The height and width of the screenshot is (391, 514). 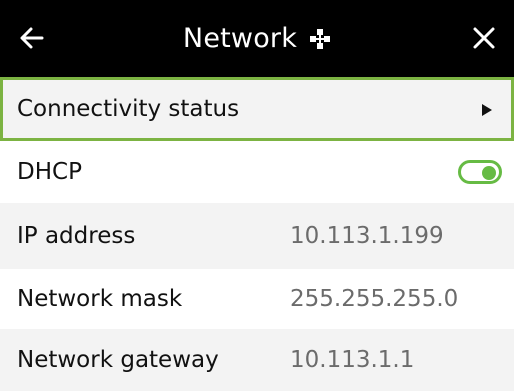 I want to click on network-nodes-icon, so click(x=320, y=38).